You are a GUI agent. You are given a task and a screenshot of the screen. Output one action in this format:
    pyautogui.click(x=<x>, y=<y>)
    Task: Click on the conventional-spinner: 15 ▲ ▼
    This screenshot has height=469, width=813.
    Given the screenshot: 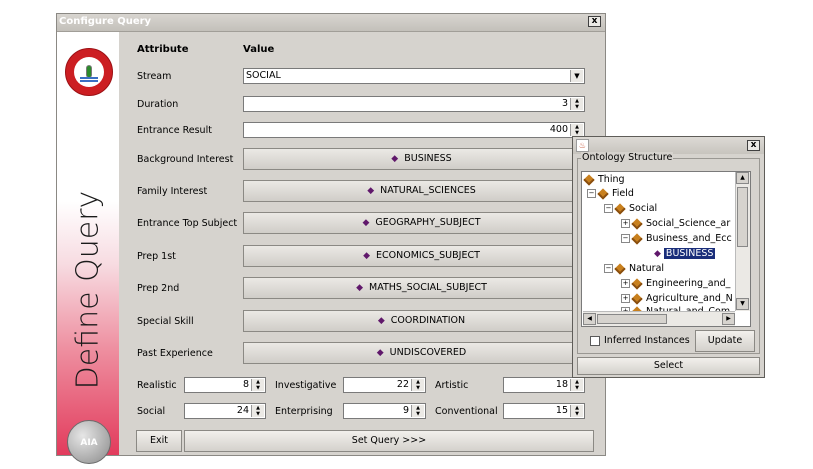 What is the action you would take?
    pyautogui.click(x=544, y=411)
    